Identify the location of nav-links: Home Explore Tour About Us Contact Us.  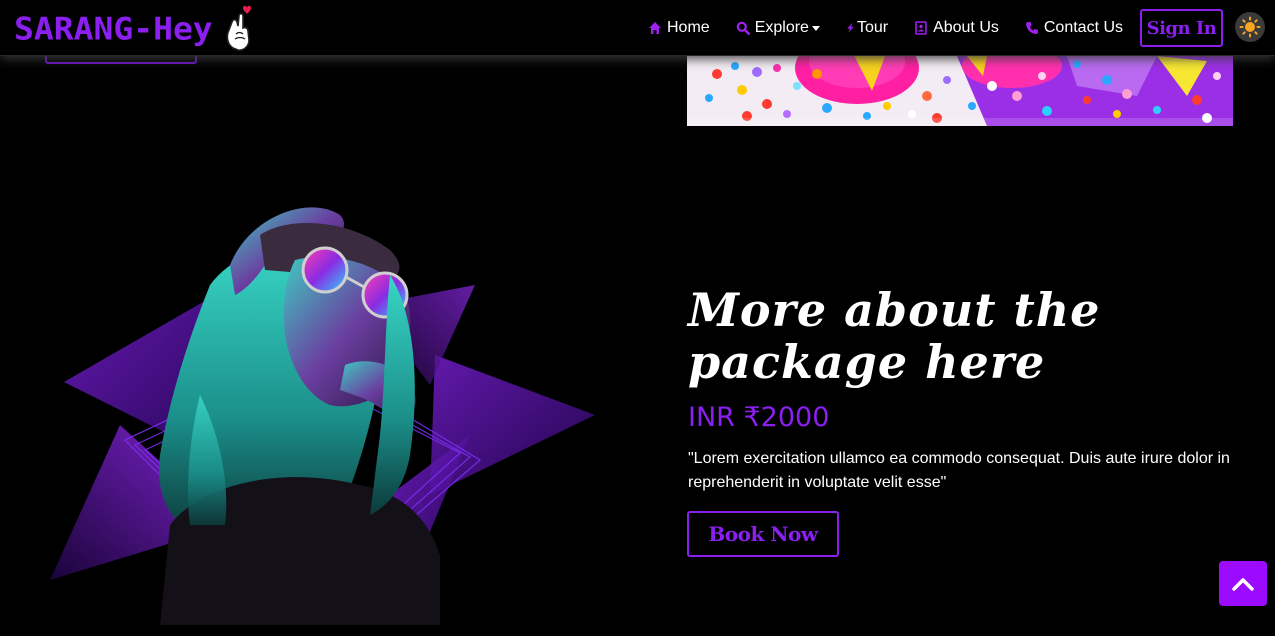
(898, 28).